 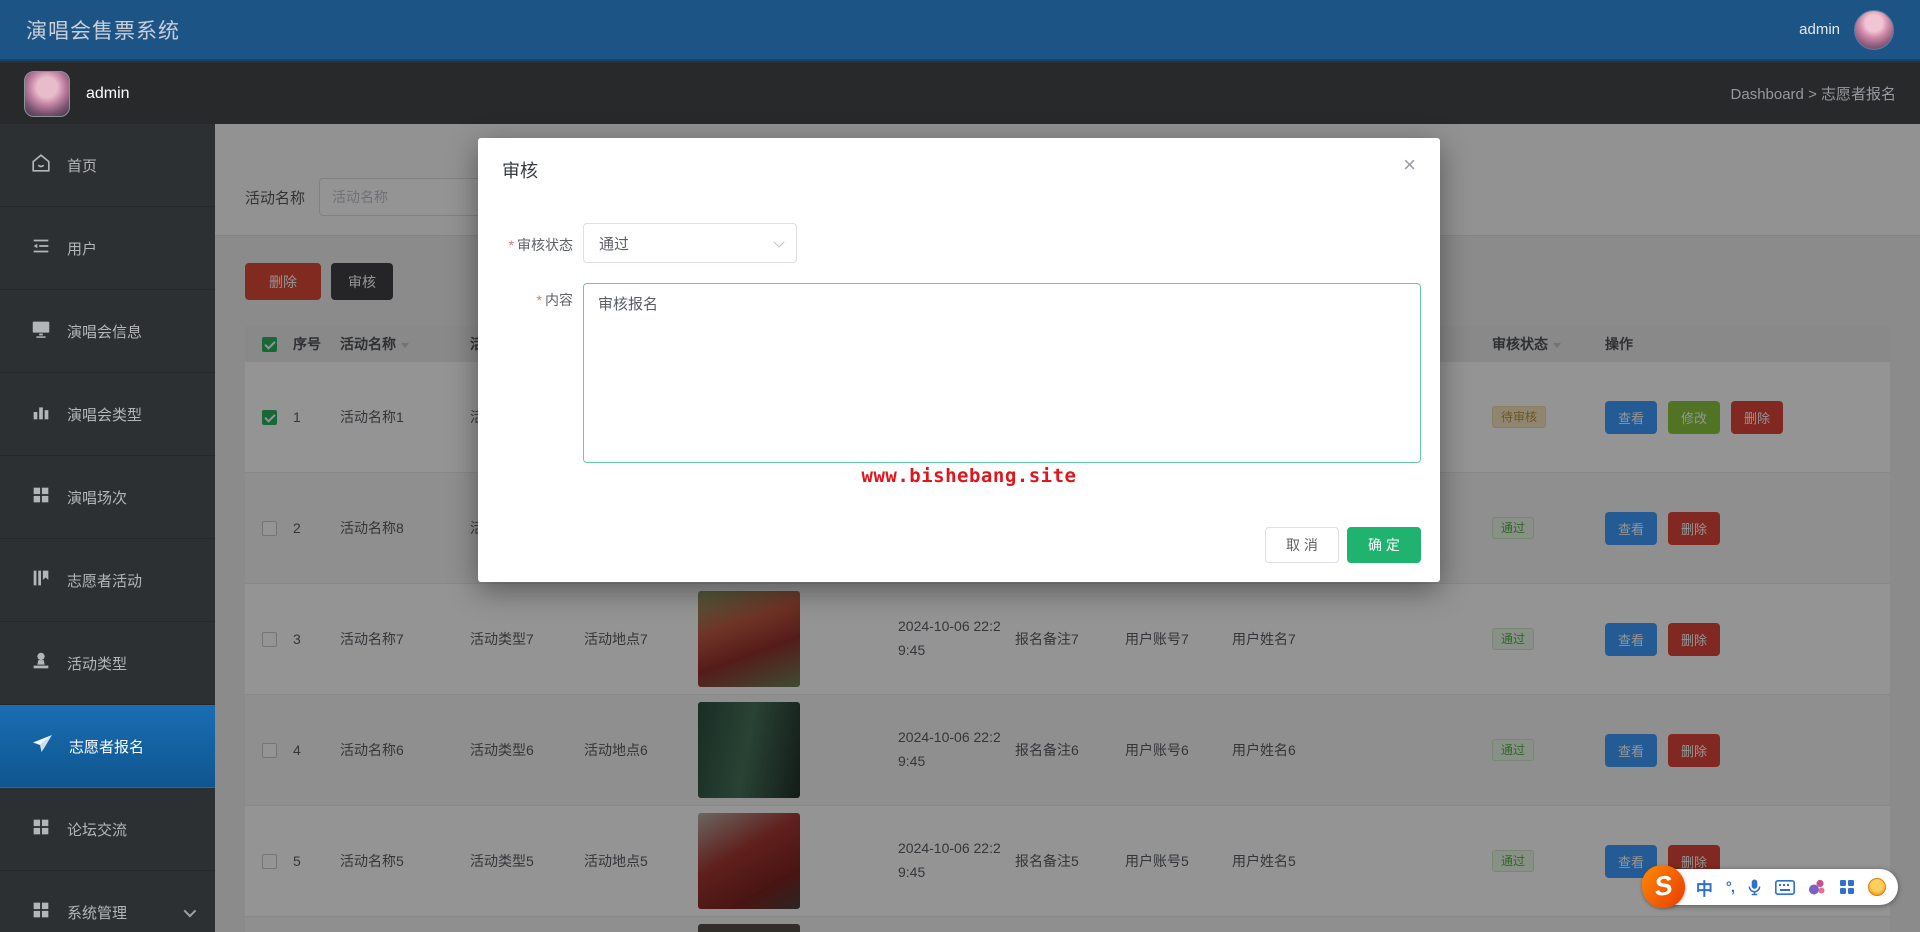 I want to click on sidebar-item-label: 系统管理, so click(x=97, y=913).